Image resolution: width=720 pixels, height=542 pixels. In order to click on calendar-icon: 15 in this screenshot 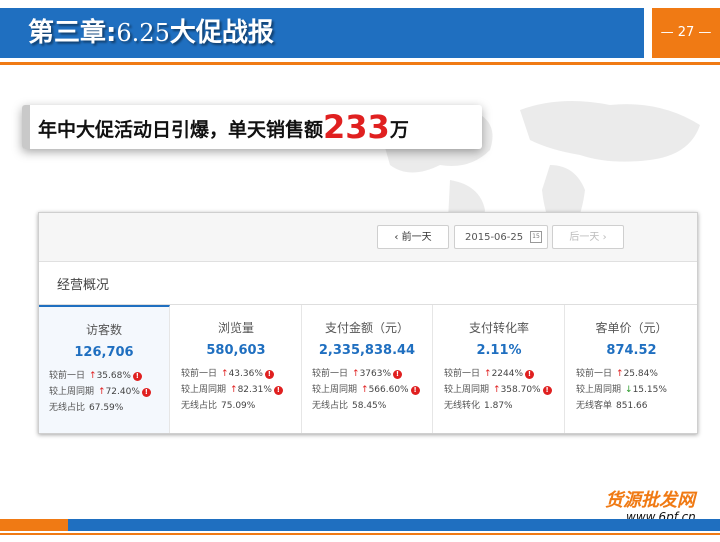, I will do `click(536, 237)`.